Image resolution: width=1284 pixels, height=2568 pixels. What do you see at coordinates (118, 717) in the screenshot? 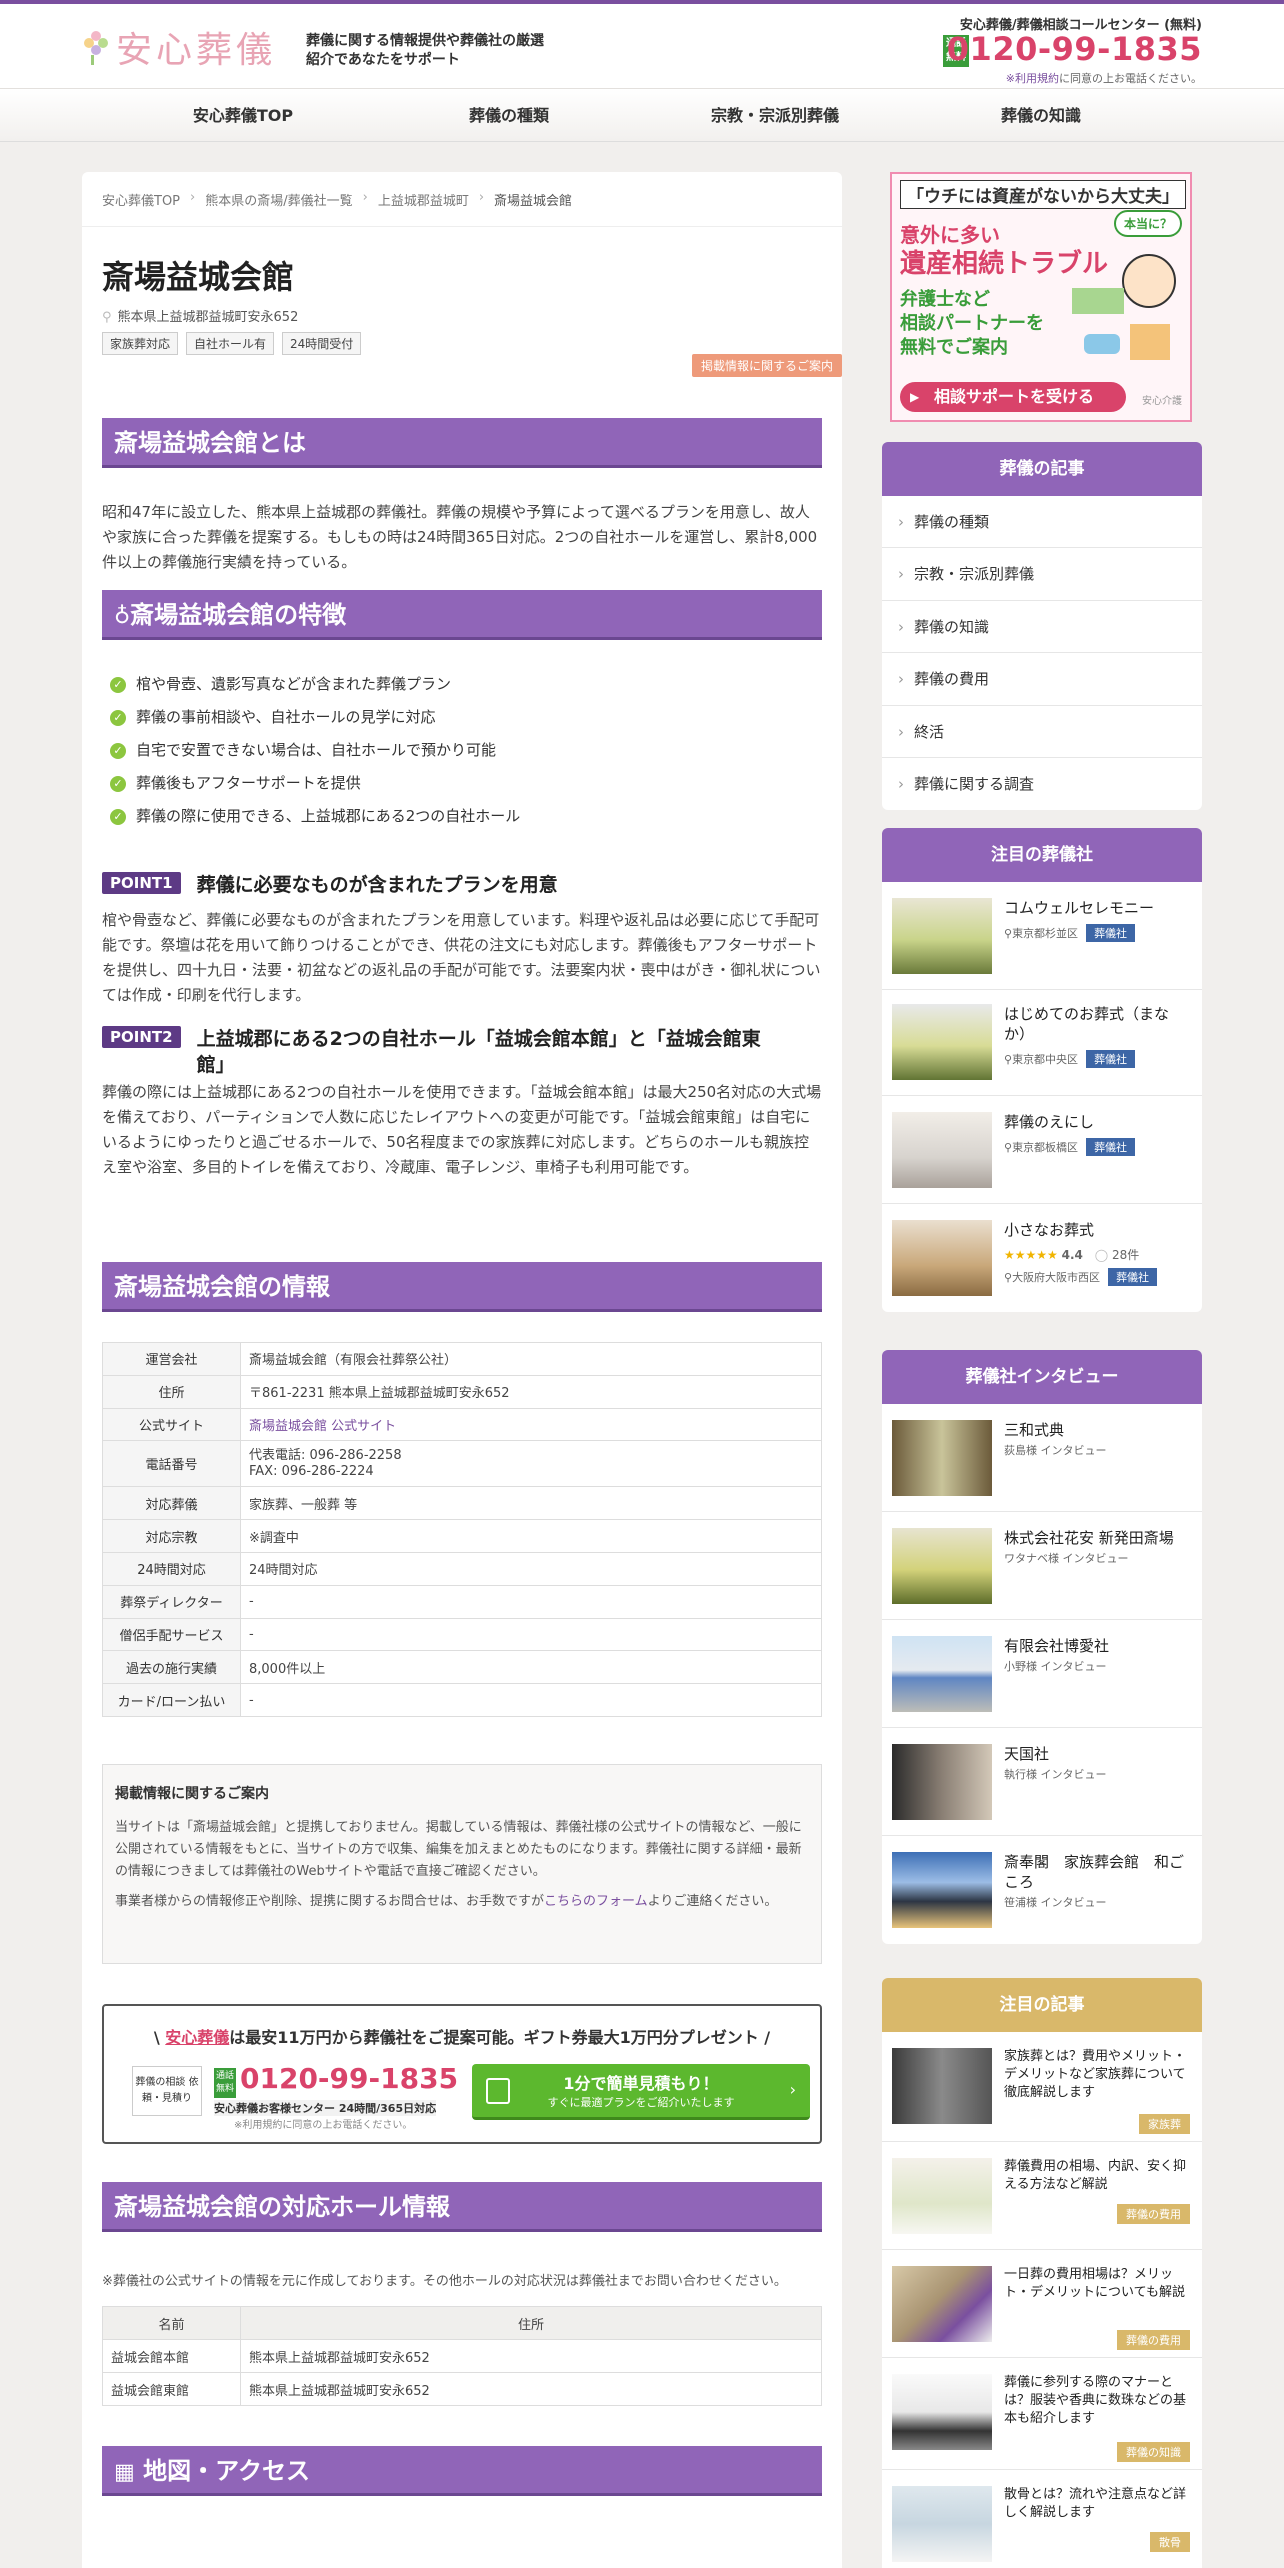
I see `check-icon: ✓` at bounding box center [118, 717].